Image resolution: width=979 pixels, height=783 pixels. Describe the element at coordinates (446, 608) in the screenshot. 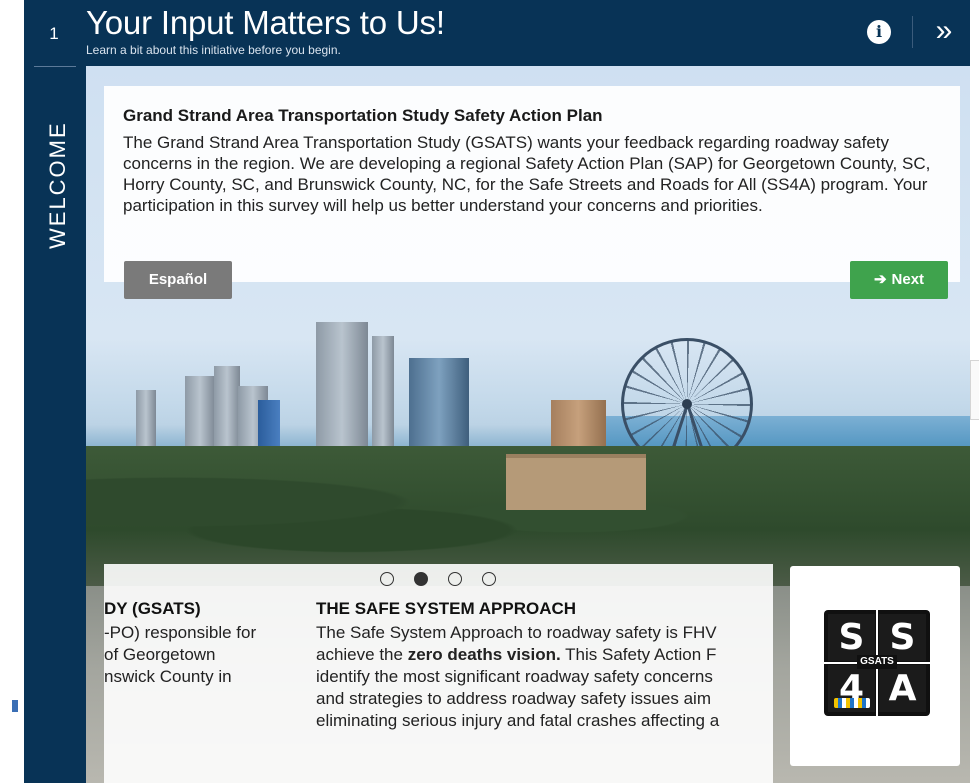

I see `slide-title: THE SAFE SYSTEM APPROACH` at that location.